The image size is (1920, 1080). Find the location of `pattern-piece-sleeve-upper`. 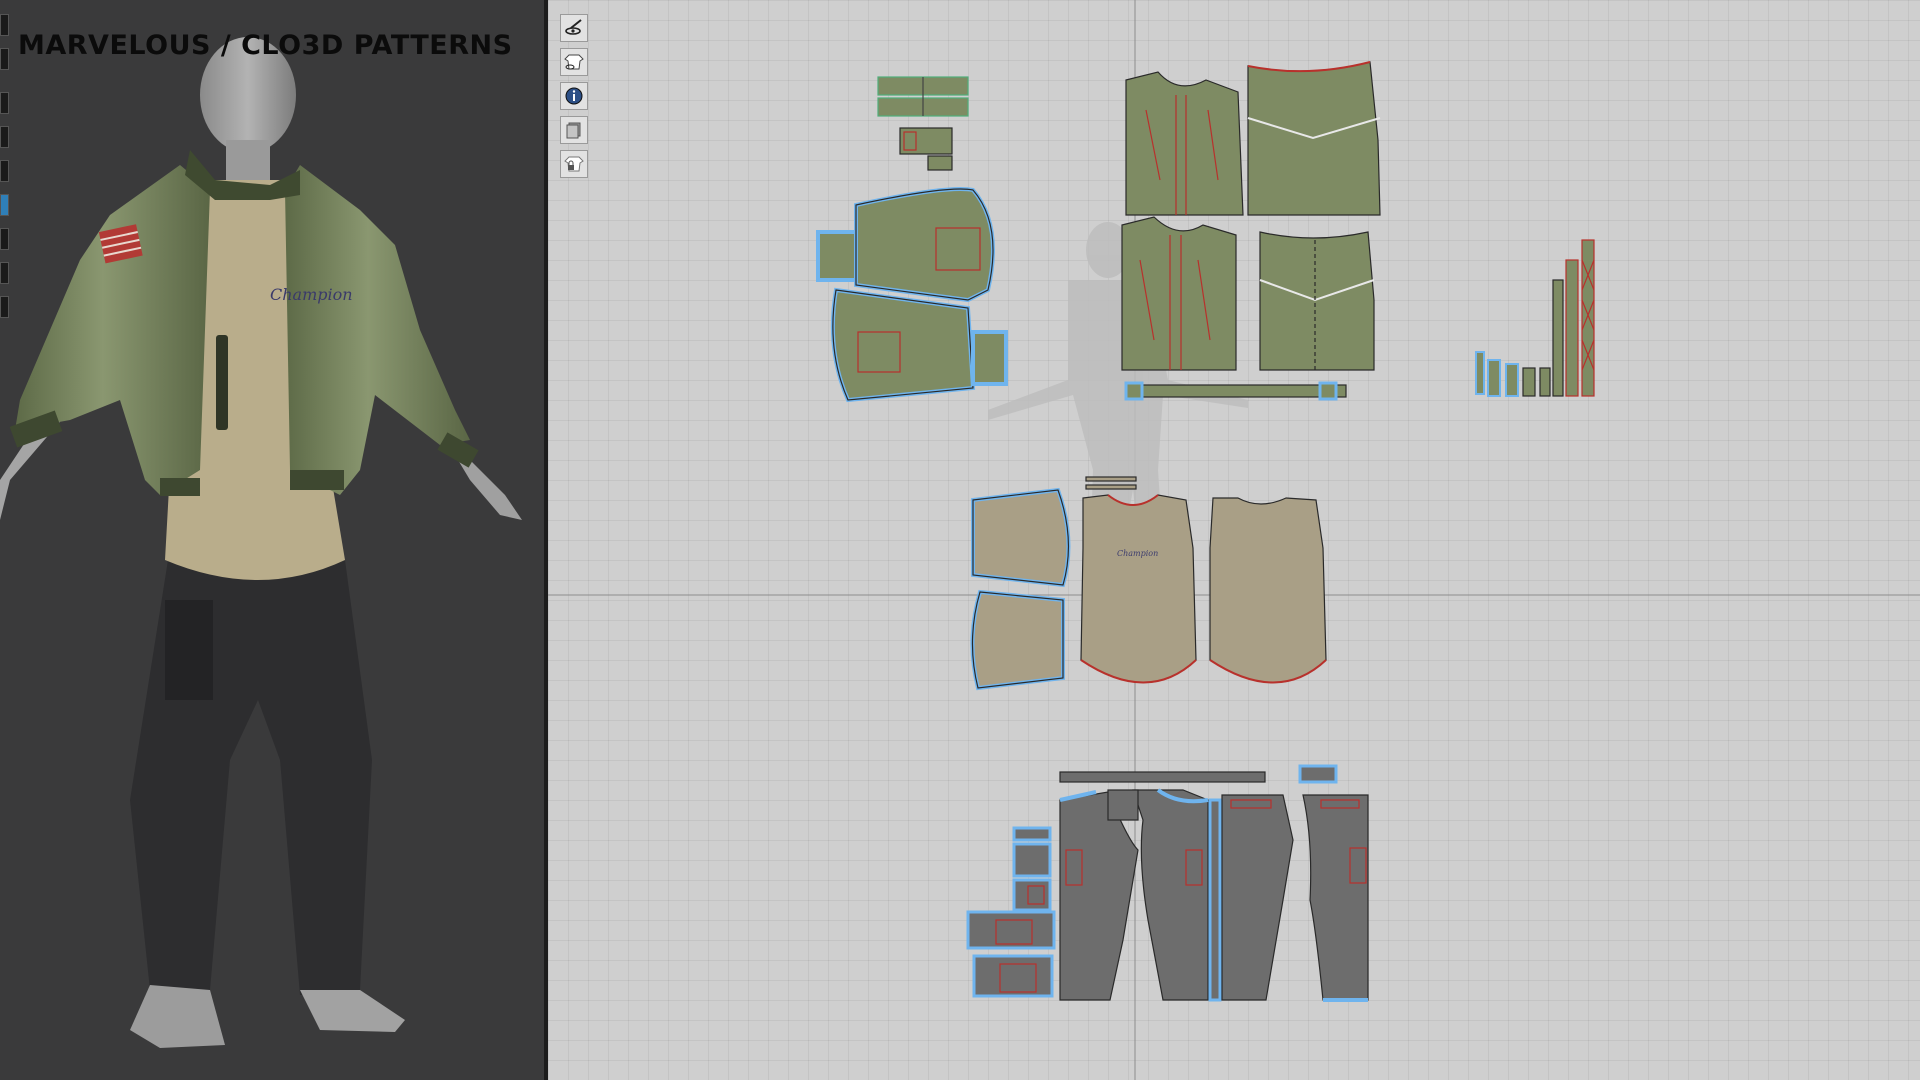

pattern-piece-sleeve-upper is located at coordinates (837, 256).